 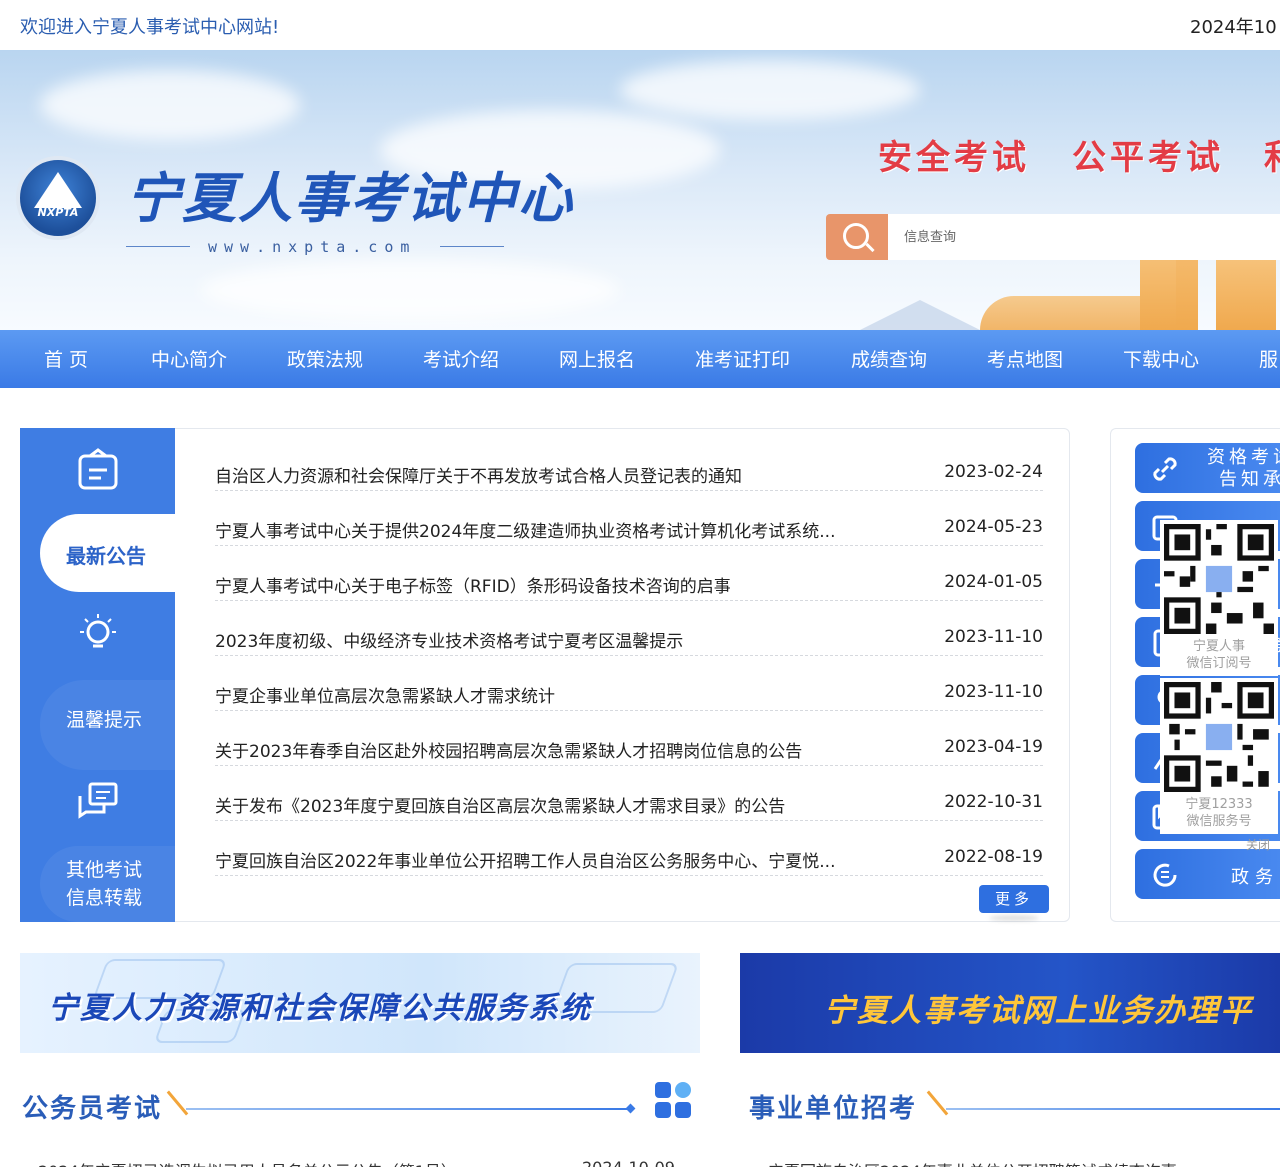 I want to click on nav-exam-map: 考点地图, so click(x=1025, y=358).